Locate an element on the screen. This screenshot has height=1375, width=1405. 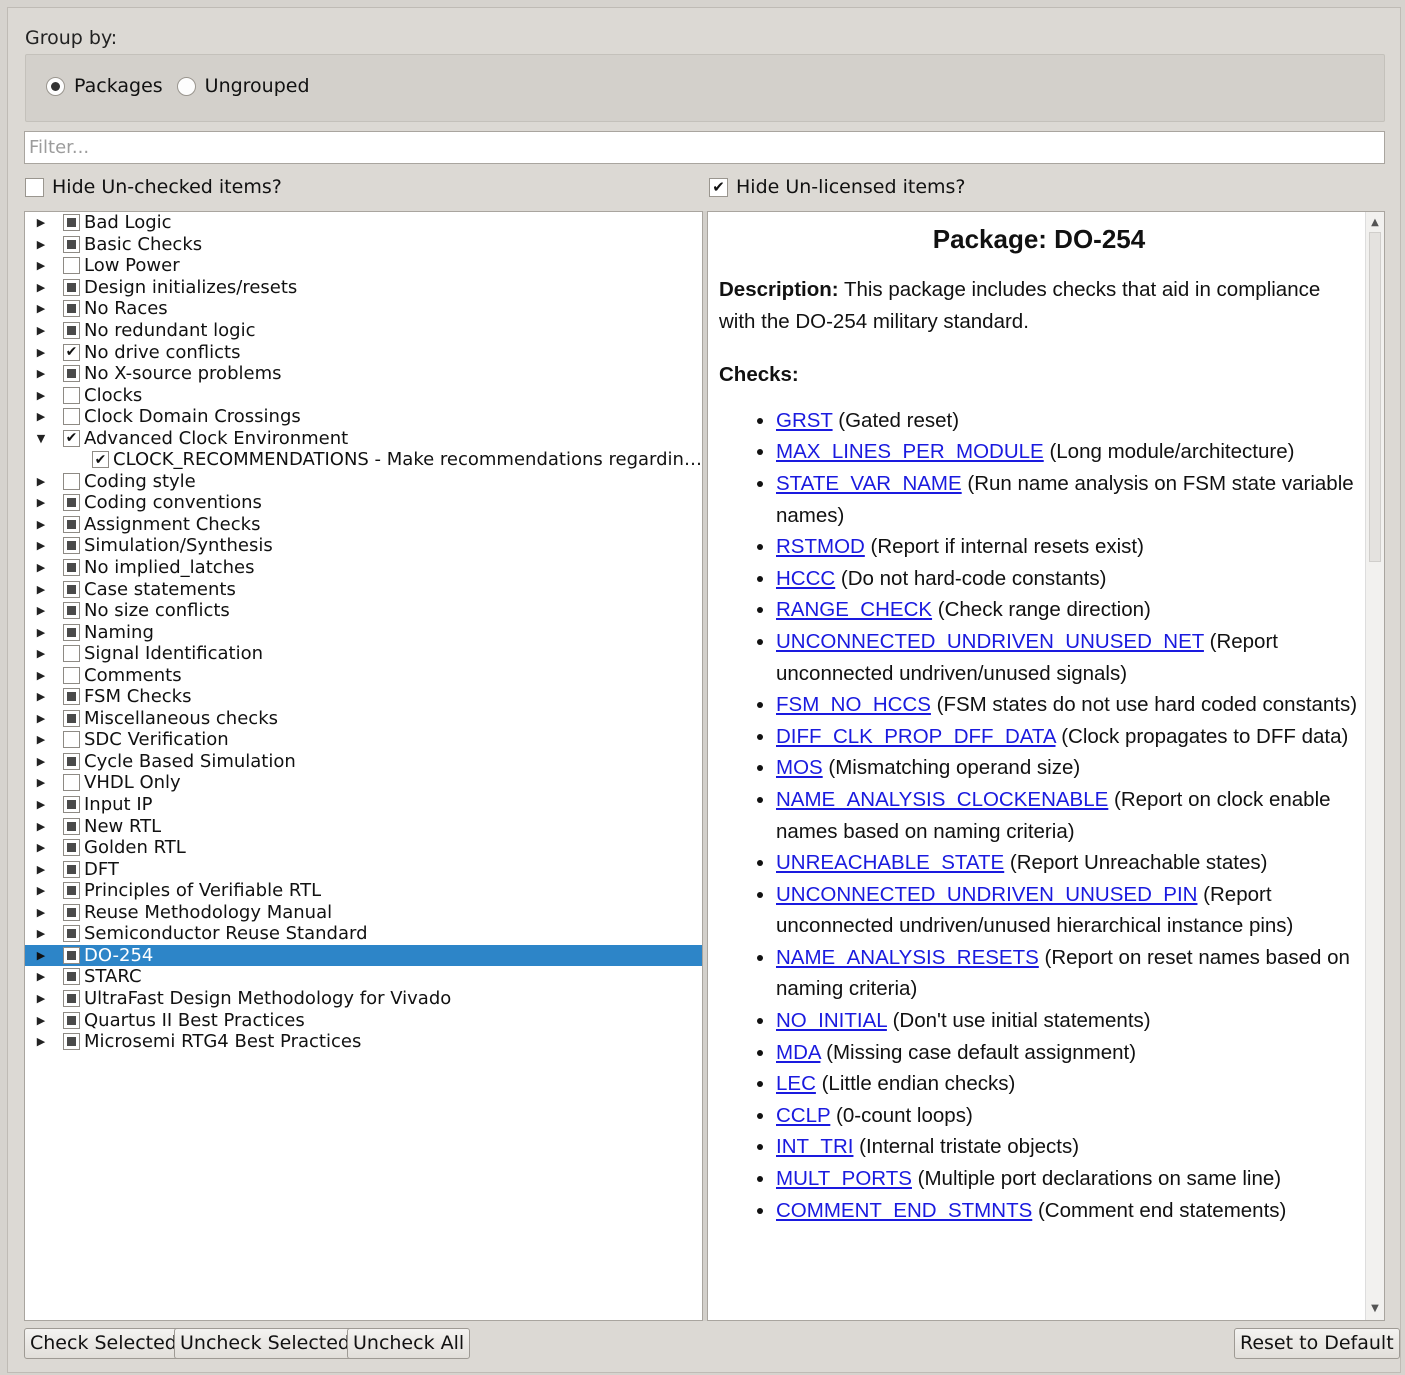
check-link: MULT_PORTS is located at coordinates (844, 1178).